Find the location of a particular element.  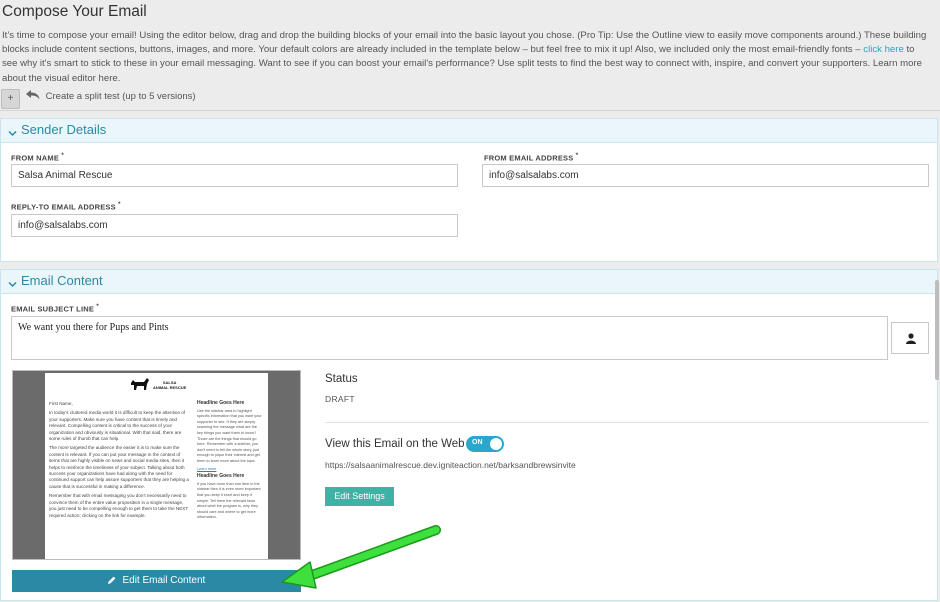

click-here-link: click here is located at coordinates (883, 49).